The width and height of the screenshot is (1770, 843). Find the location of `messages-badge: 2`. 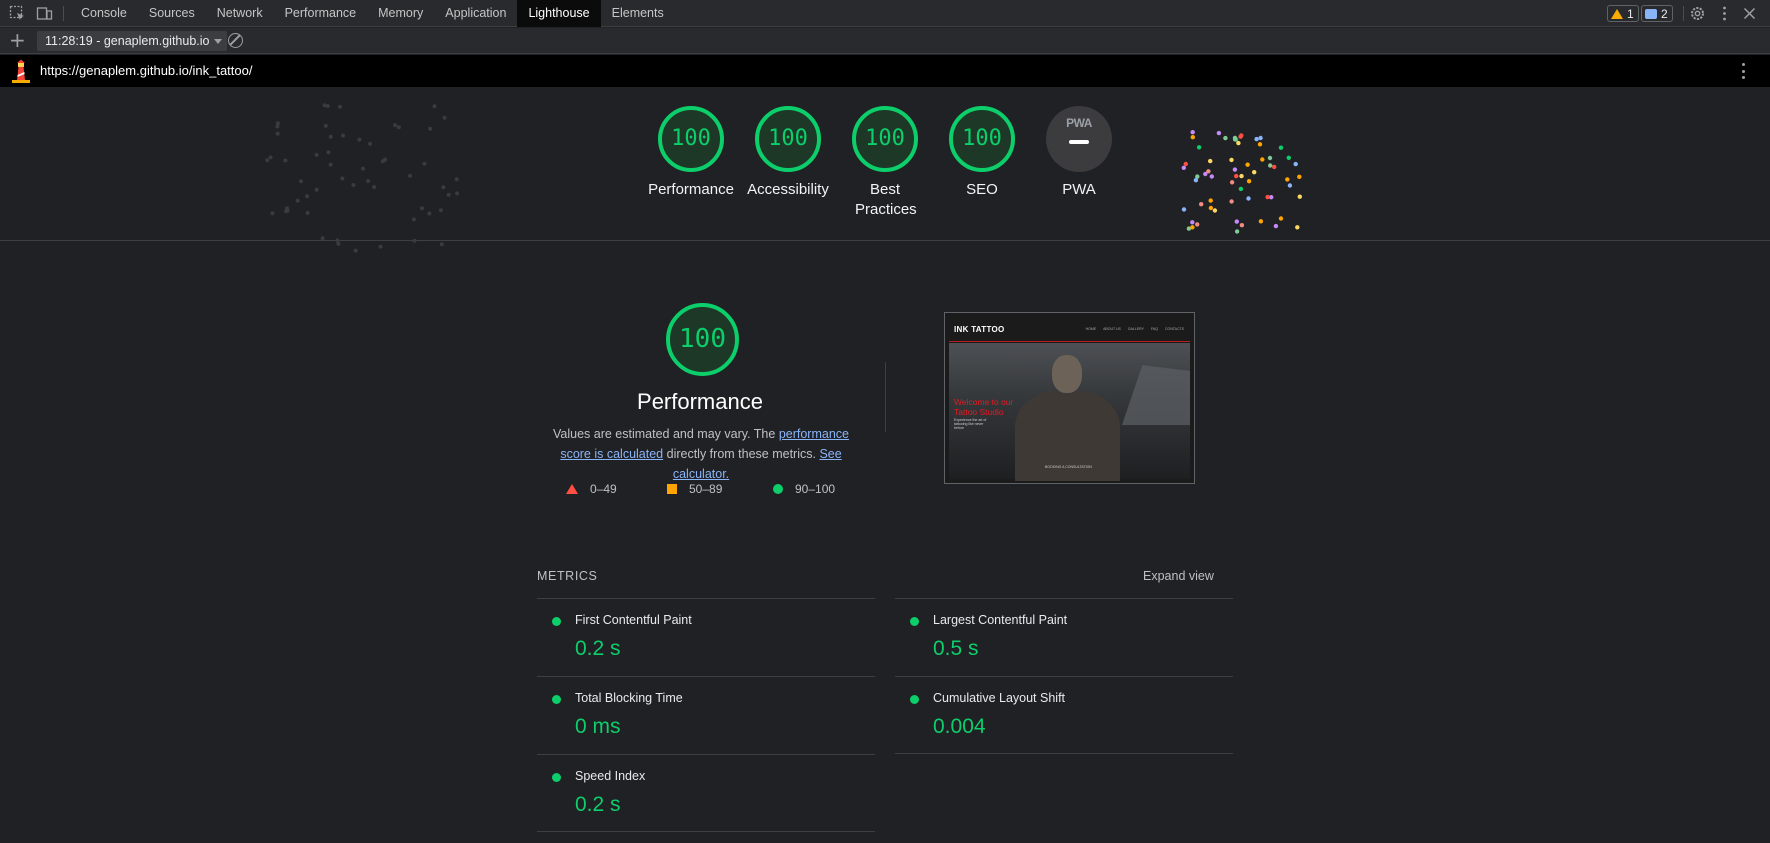

messages-badge: 2 is located at coordinates (1657, 13).